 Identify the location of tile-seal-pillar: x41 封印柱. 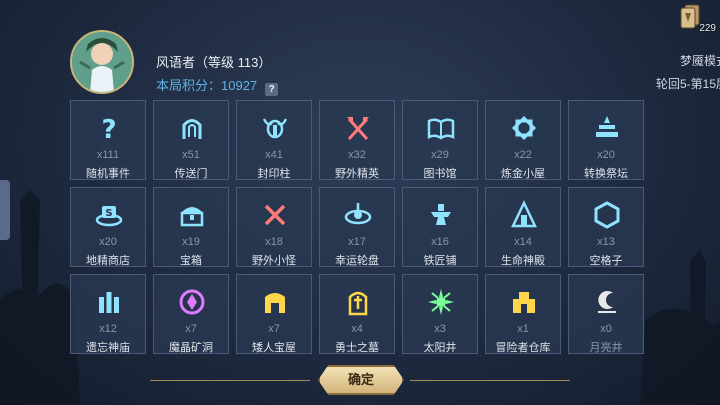
(274, 140).